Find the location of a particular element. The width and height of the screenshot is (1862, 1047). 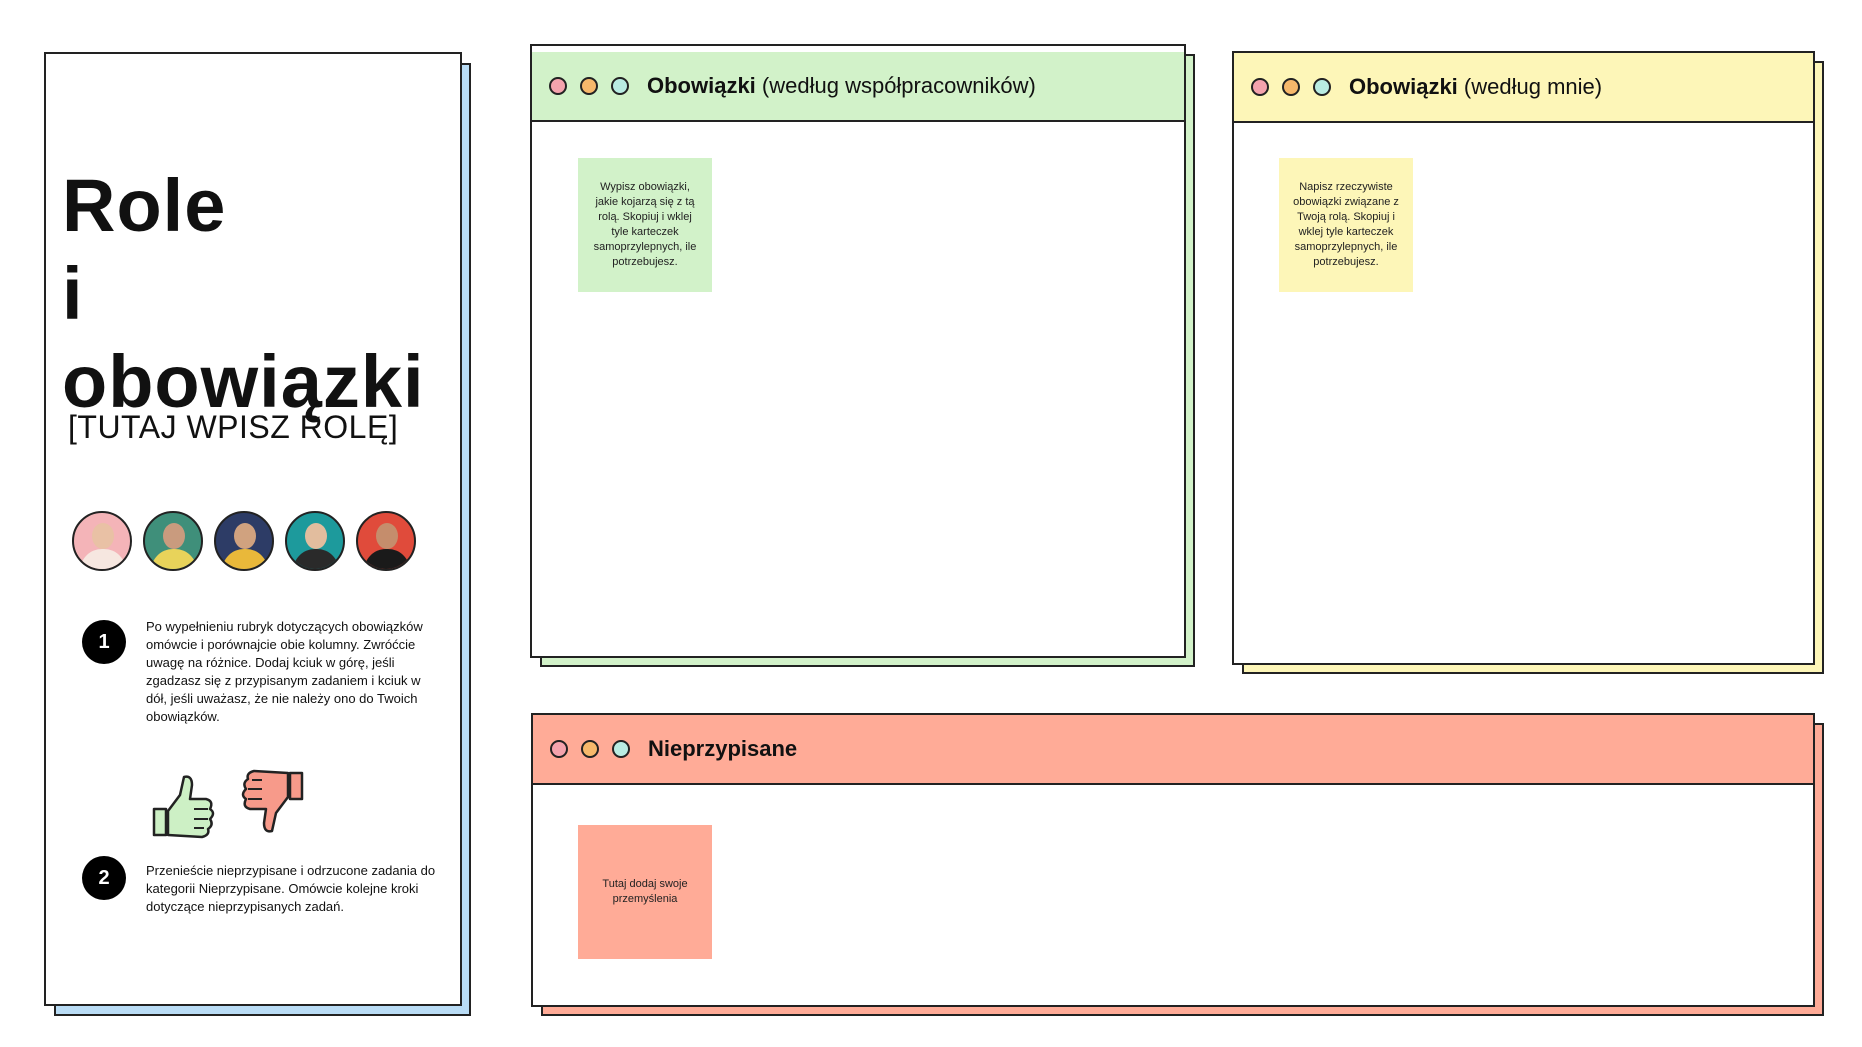

avatar-group is located at coordinates (244, 541).